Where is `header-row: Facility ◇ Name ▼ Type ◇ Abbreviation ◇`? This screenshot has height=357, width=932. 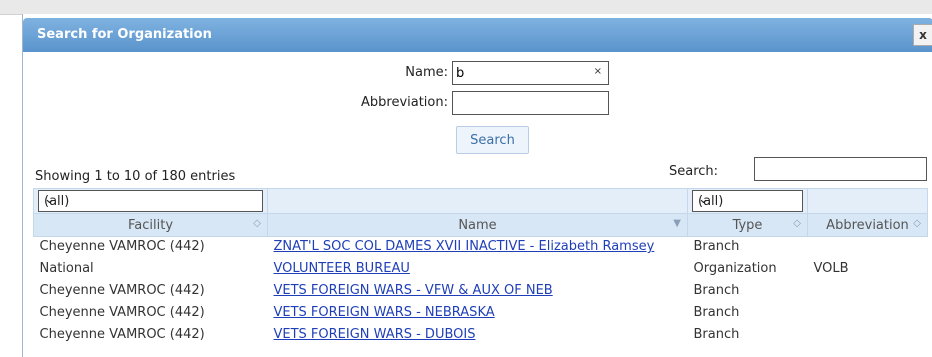
header-row: Facility ◇ Name ▼ Type ◇ Abbreviation ◇ is located at coordinates (480, 225).